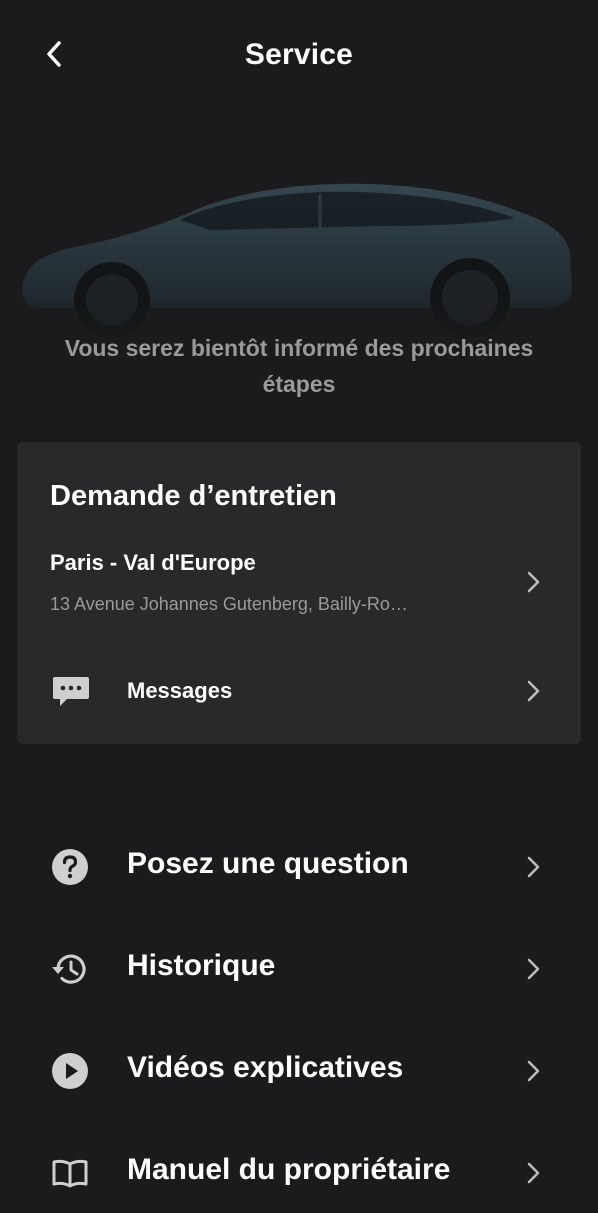 Image resolution: width=598 pixels, height=1213 pixels. Describe the element at coordinates (153, 562) in the screenshot. I see `service-center-name: Paris - Val d'Europe` at that location.